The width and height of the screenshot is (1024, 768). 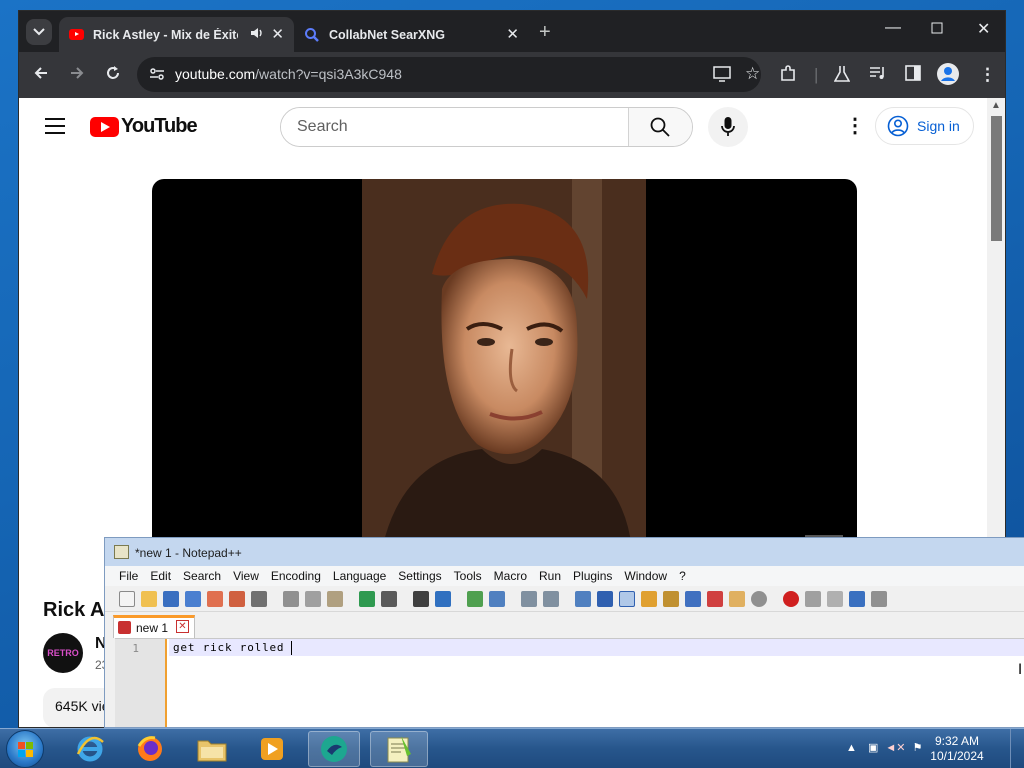 I want to click on menu-edit: Edit, so click(x=160, y=576).